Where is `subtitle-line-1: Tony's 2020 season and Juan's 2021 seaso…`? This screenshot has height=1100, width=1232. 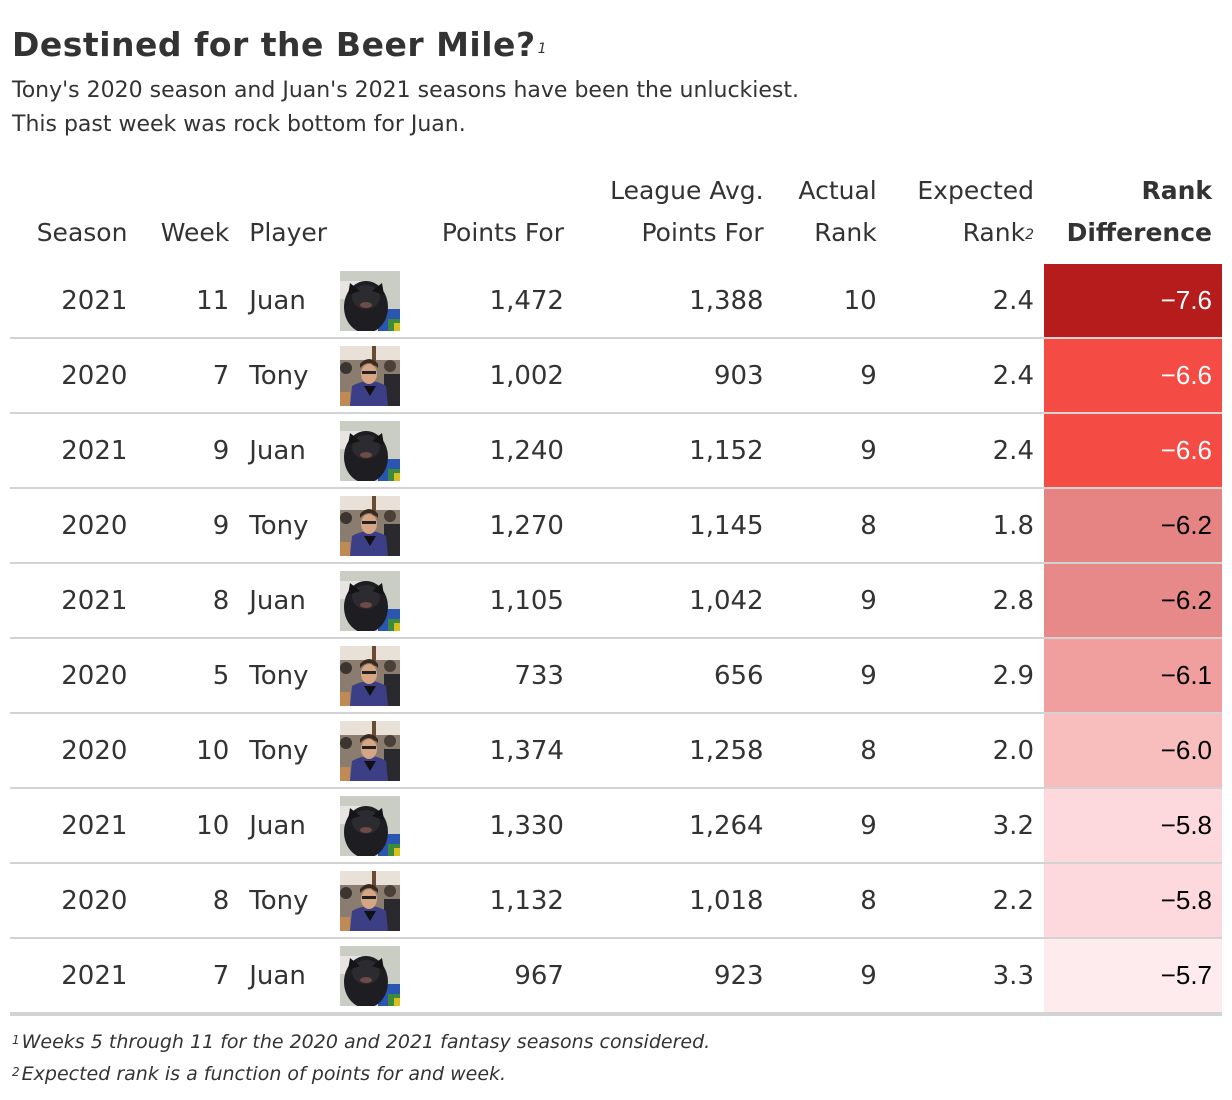
subtitle-line-1: Tony's 2020 season and Juan's 2021 seaso… is located at coordinates (406, 90).